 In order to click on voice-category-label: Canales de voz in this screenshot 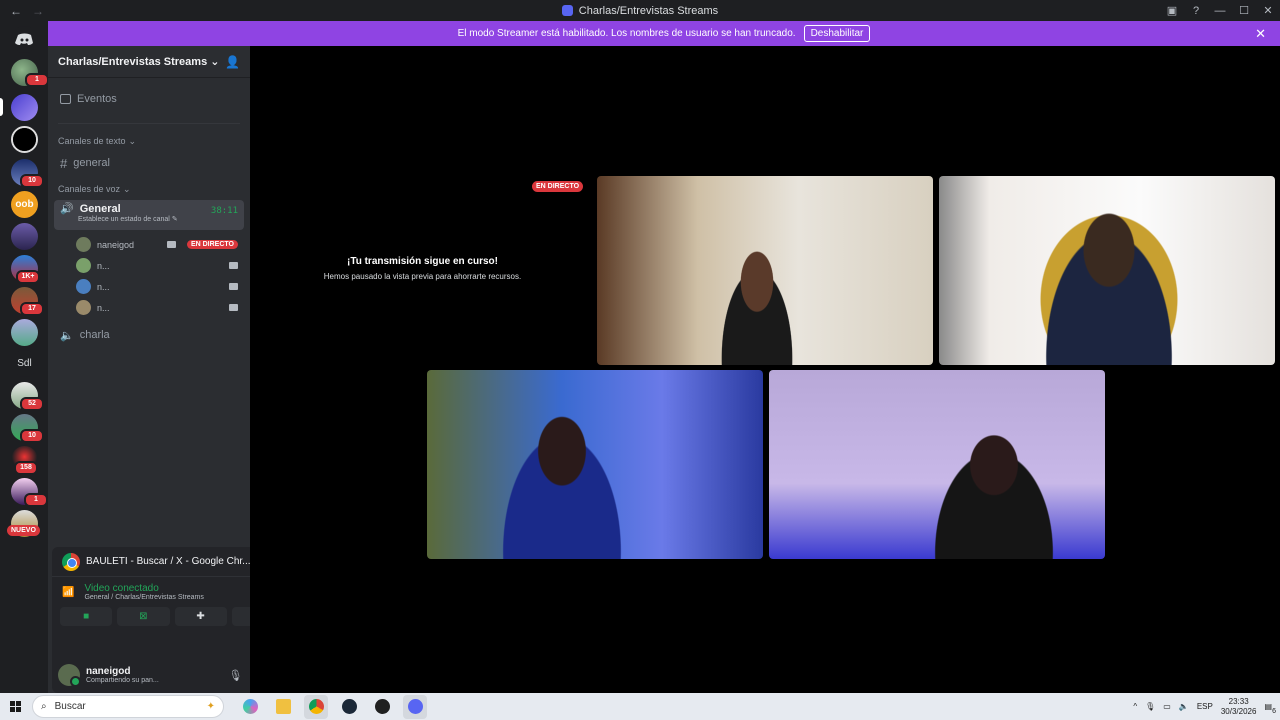, I will do `click(89, 189)`.